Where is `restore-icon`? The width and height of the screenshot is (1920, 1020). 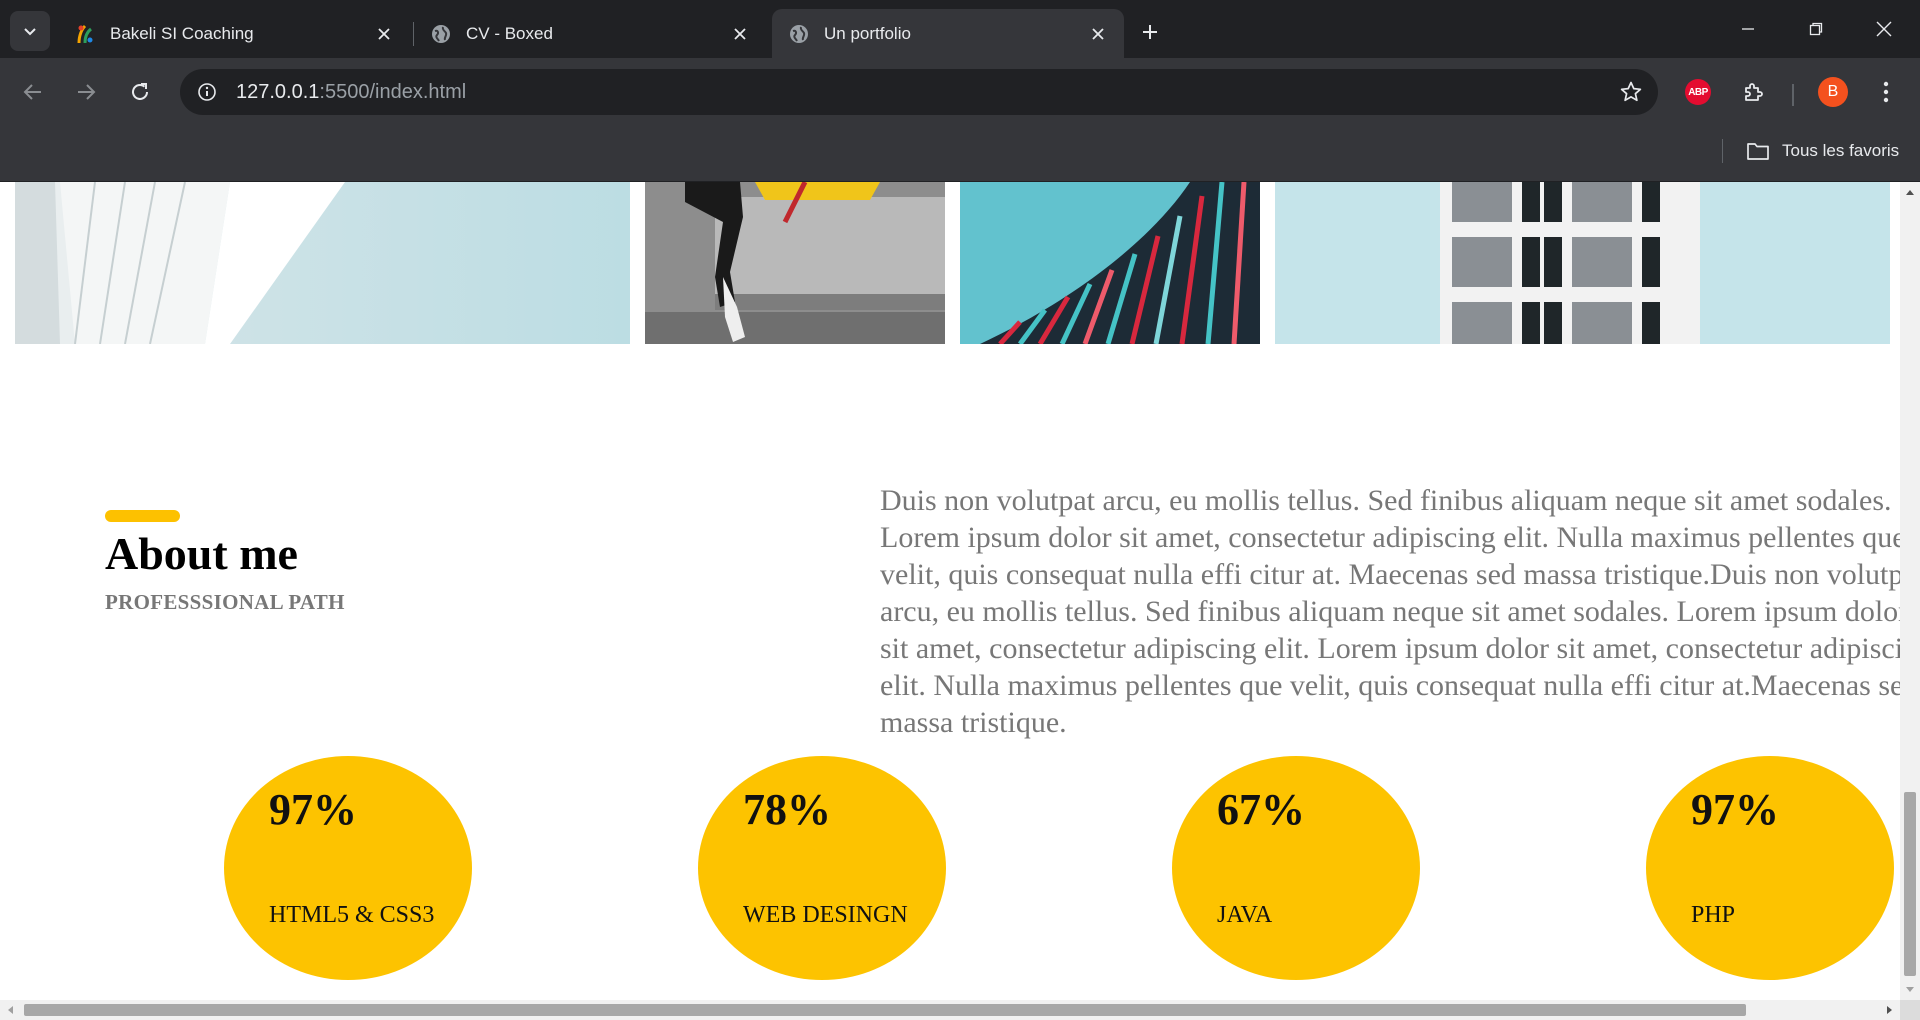 restore-icon is located at coordinates (1816, 29).